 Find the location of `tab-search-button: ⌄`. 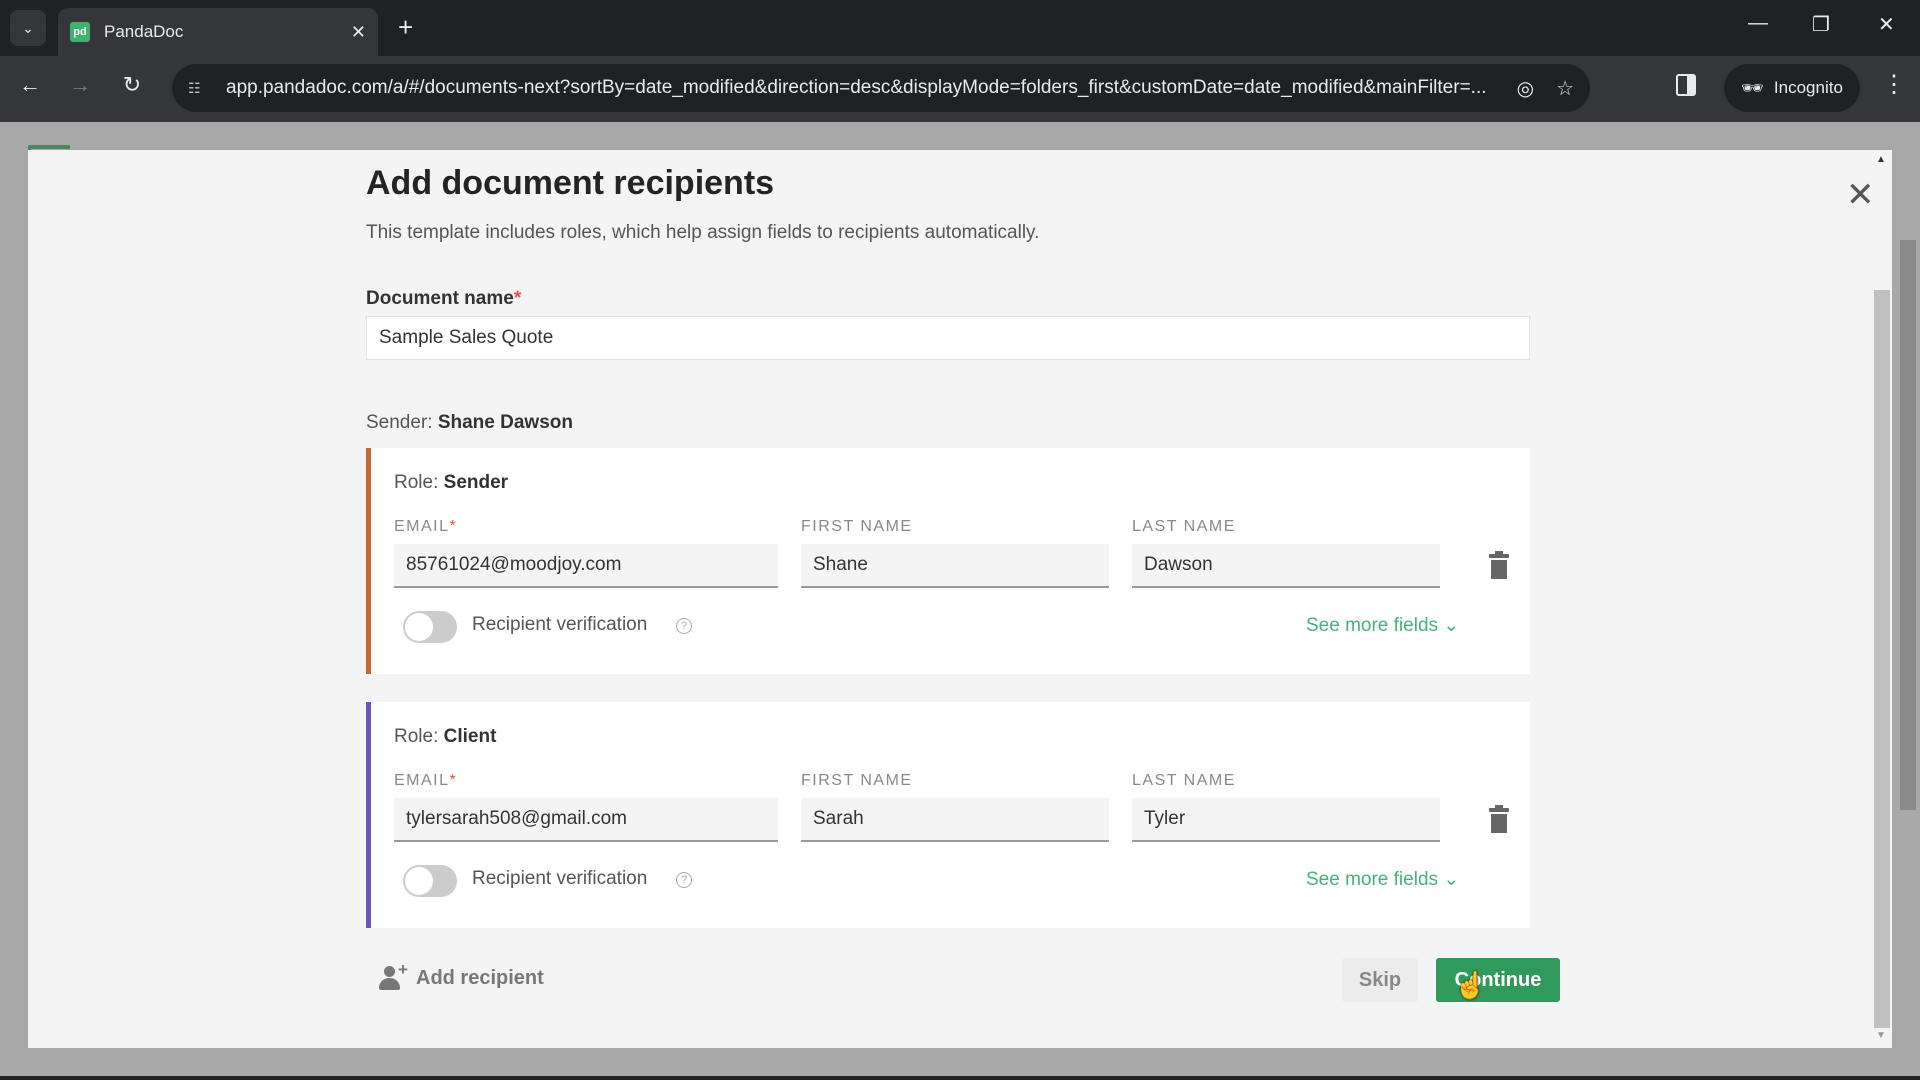

tab-search-button: ⌄ is located at coordinates (28, 28).